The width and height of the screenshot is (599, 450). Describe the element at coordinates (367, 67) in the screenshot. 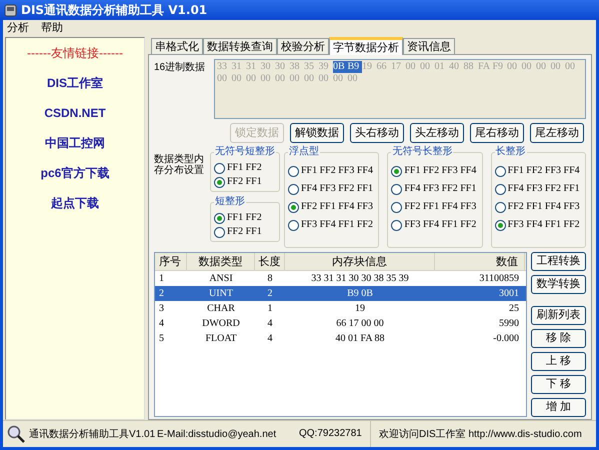

I see `hex-byte: 19` at that location.